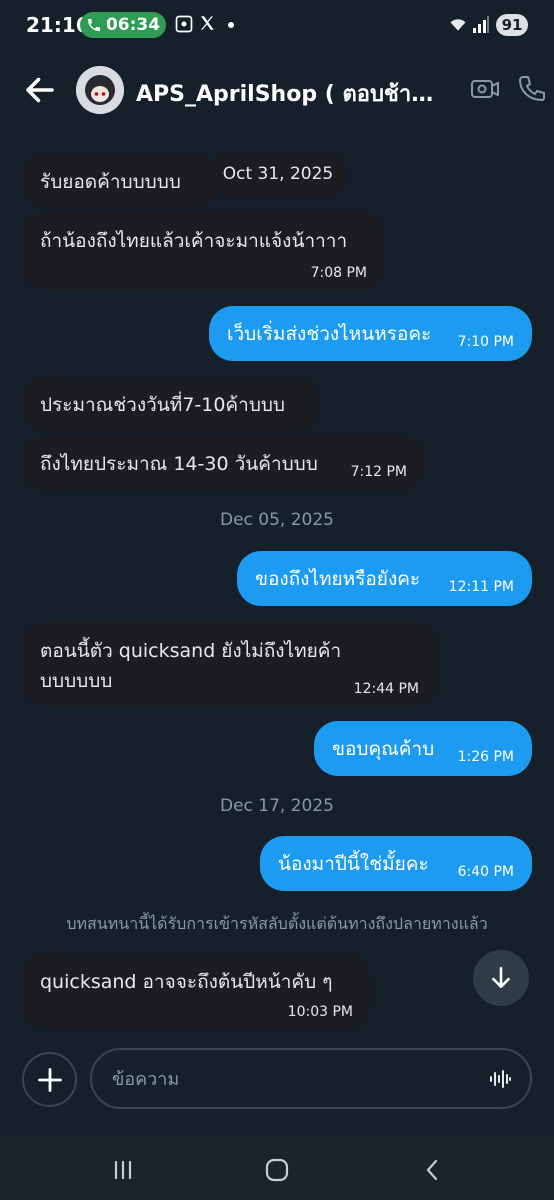 The image size is (554, 1200). What do you see at coordinates (378, 472) in the screenshot?
I see `message-time: 7:12 PM` at bounding box center [378, 472].